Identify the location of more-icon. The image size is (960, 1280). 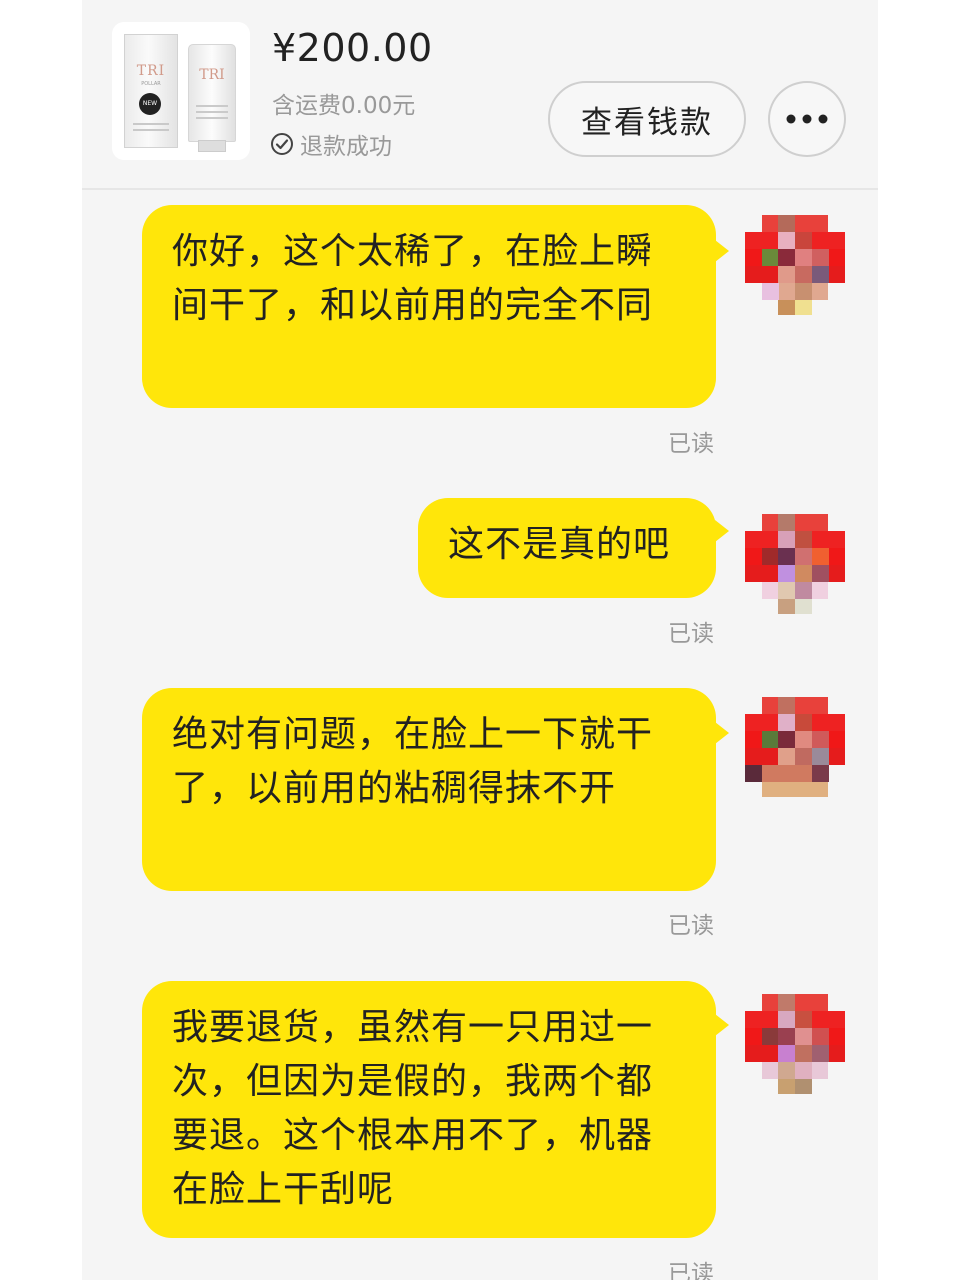
(807, 119).